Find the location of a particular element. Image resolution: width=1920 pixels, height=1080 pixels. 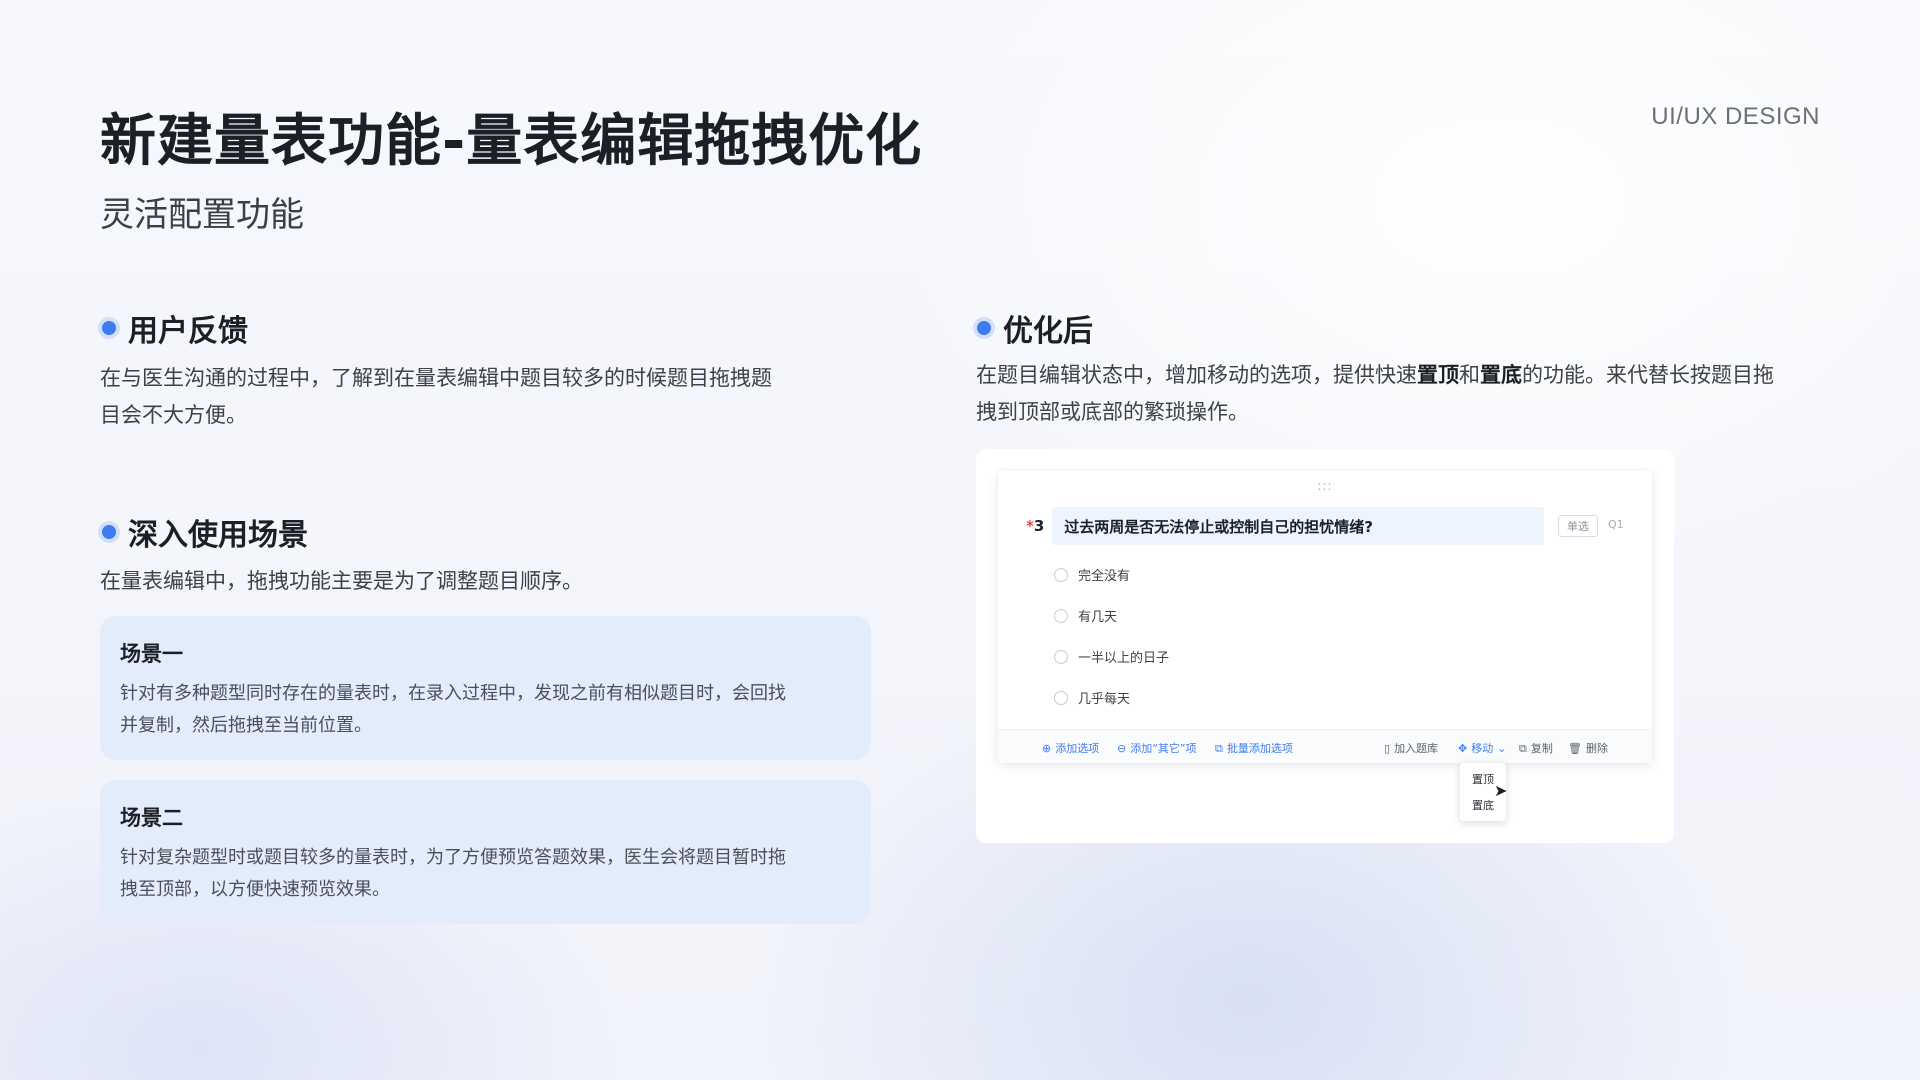

scenario-card-line: 并复制，然后拖拽至当前位置。 is located at coordinates (246, 725).